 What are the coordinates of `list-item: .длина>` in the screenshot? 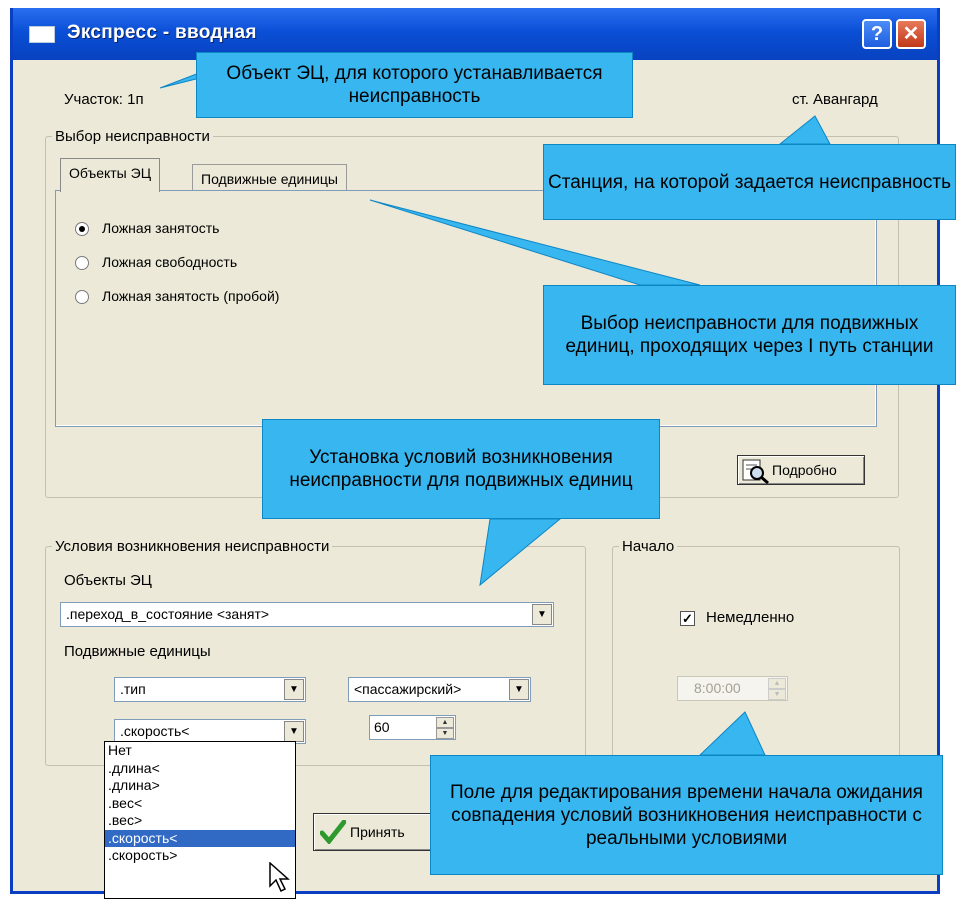 It's located at (200, 786).